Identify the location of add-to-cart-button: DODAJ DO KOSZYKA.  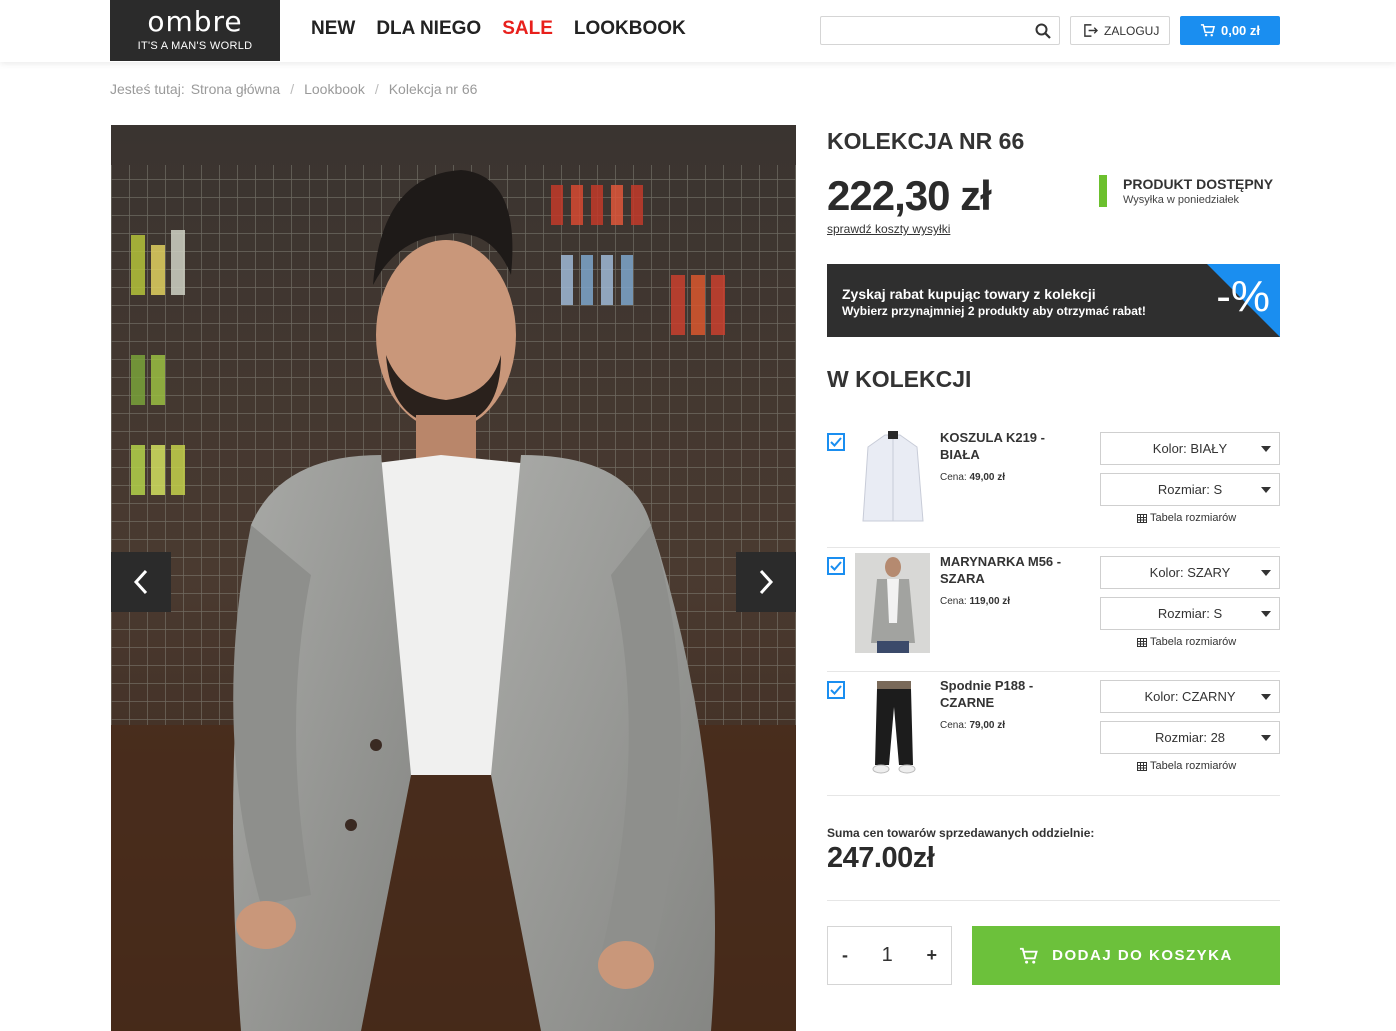
(1126, 955).